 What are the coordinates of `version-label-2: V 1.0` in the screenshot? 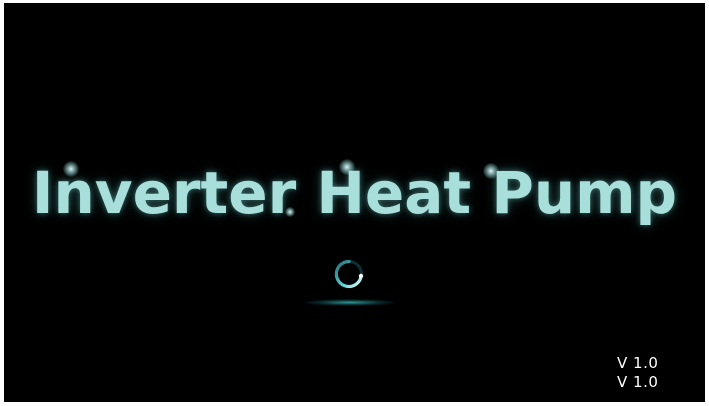 It's located at (638, 382).